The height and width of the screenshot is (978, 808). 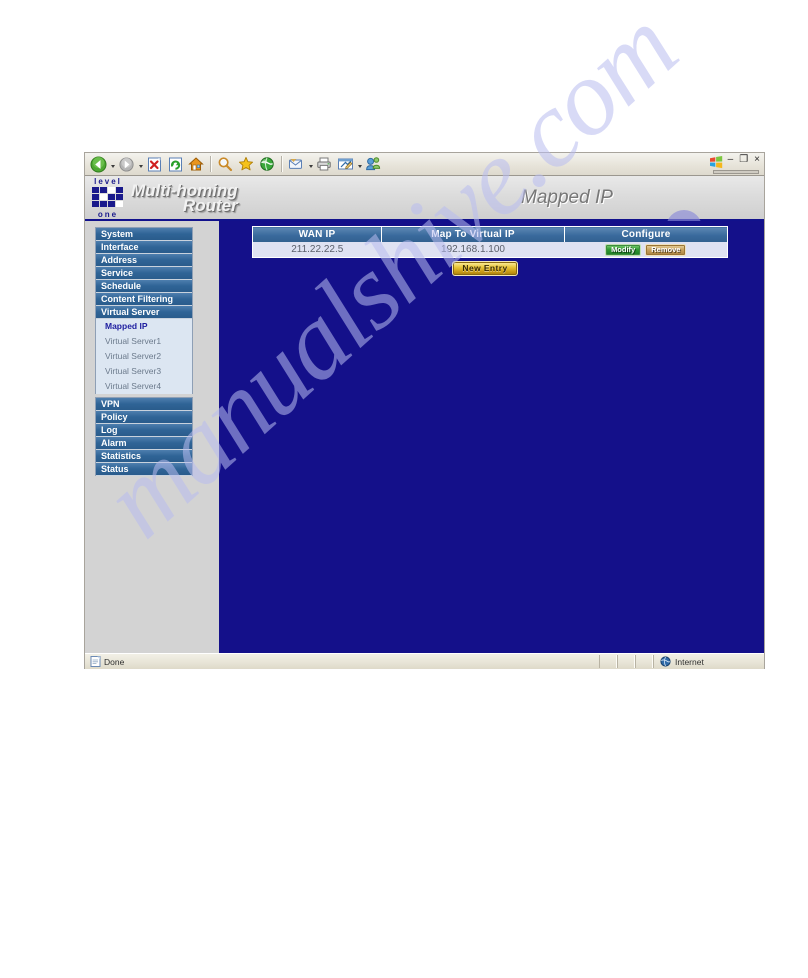 What do you see at coordinates (666, 249) in the screenshot?
I see `remove-button: Remove` at bounding box center [666, 249].